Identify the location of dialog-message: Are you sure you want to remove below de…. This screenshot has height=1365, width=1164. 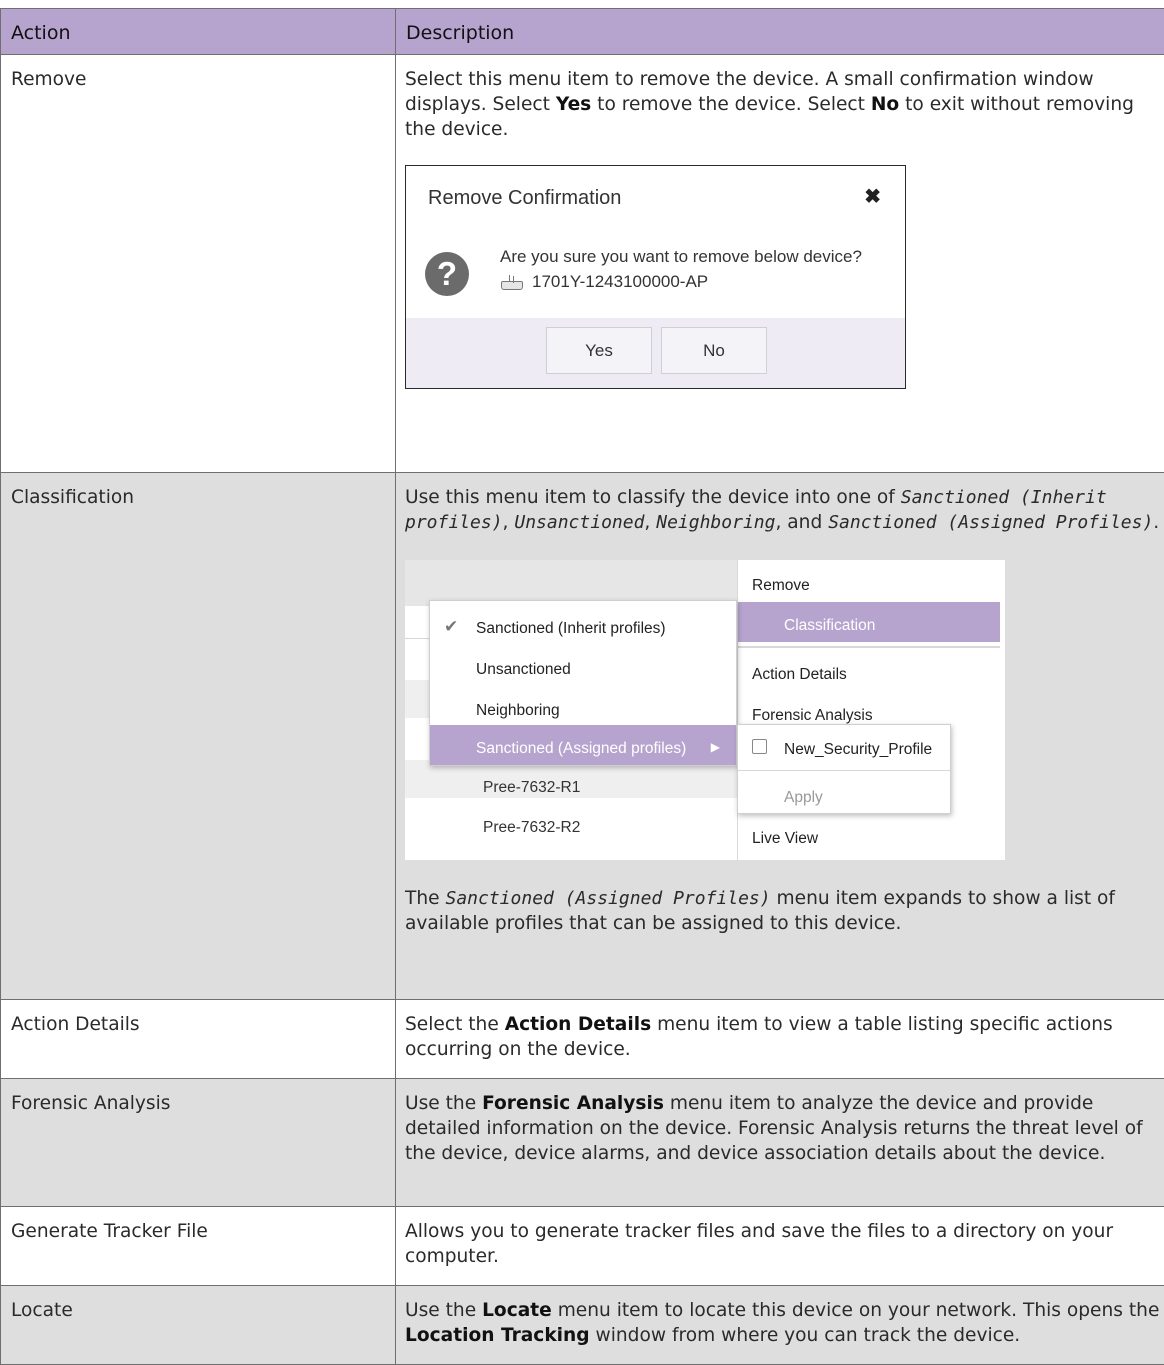
(681, 256).